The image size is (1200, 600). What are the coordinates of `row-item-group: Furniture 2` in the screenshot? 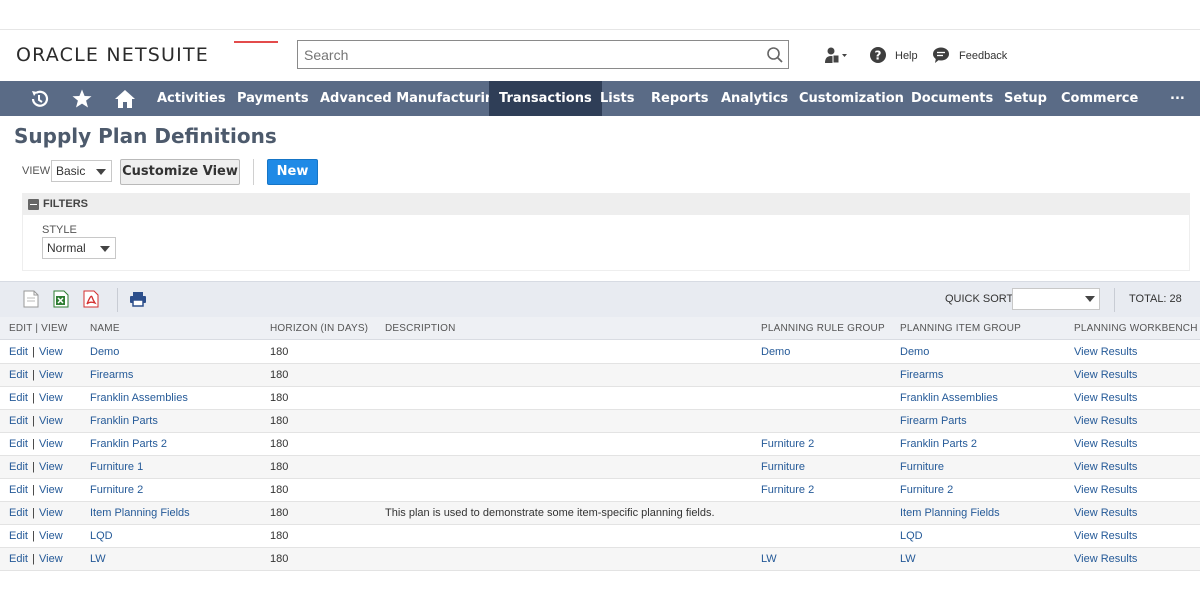 It's located at (926, 490).